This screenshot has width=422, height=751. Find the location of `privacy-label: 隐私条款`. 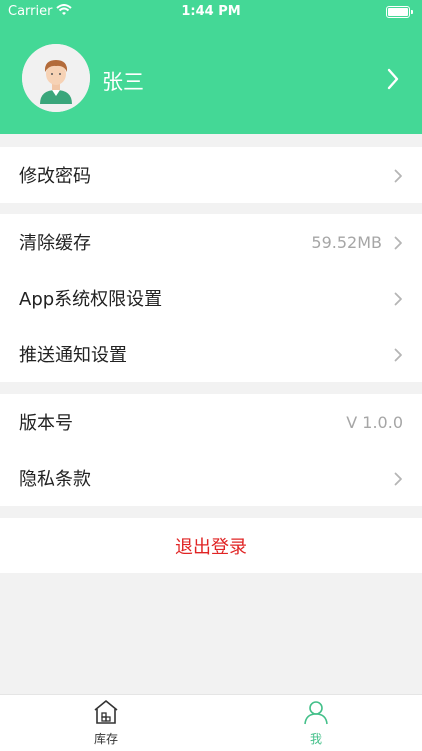

privacy-label: 隐私条款 is located at coordinates (55, 479).